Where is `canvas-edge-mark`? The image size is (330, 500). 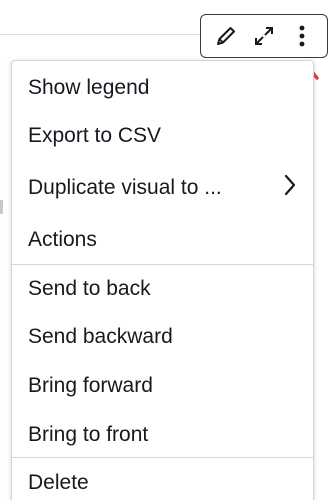
canvas-edge-mark is located at coordinates (1, 207).